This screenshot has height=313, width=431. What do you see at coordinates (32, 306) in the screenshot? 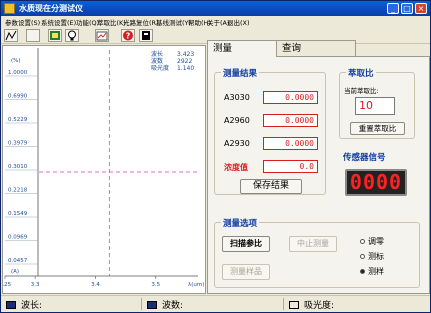
I see `status-wavelength-label: 波长:` at bounding box center [32, 306].